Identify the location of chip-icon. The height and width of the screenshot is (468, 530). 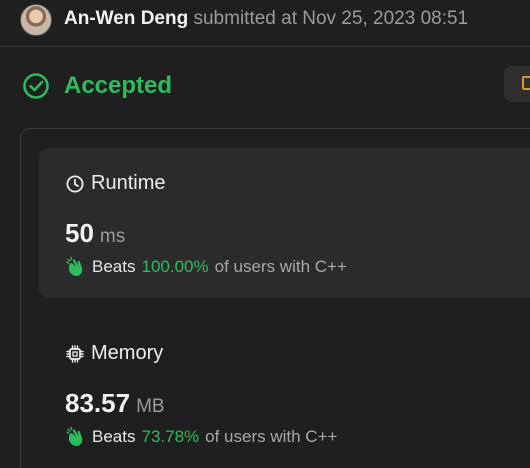
(75, 353).